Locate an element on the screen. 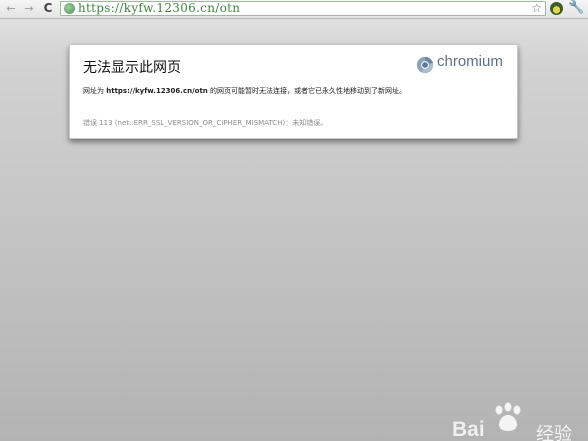  error-description-url: https://kyfw.12306.cn/otn is located at coordinates (157, 91).